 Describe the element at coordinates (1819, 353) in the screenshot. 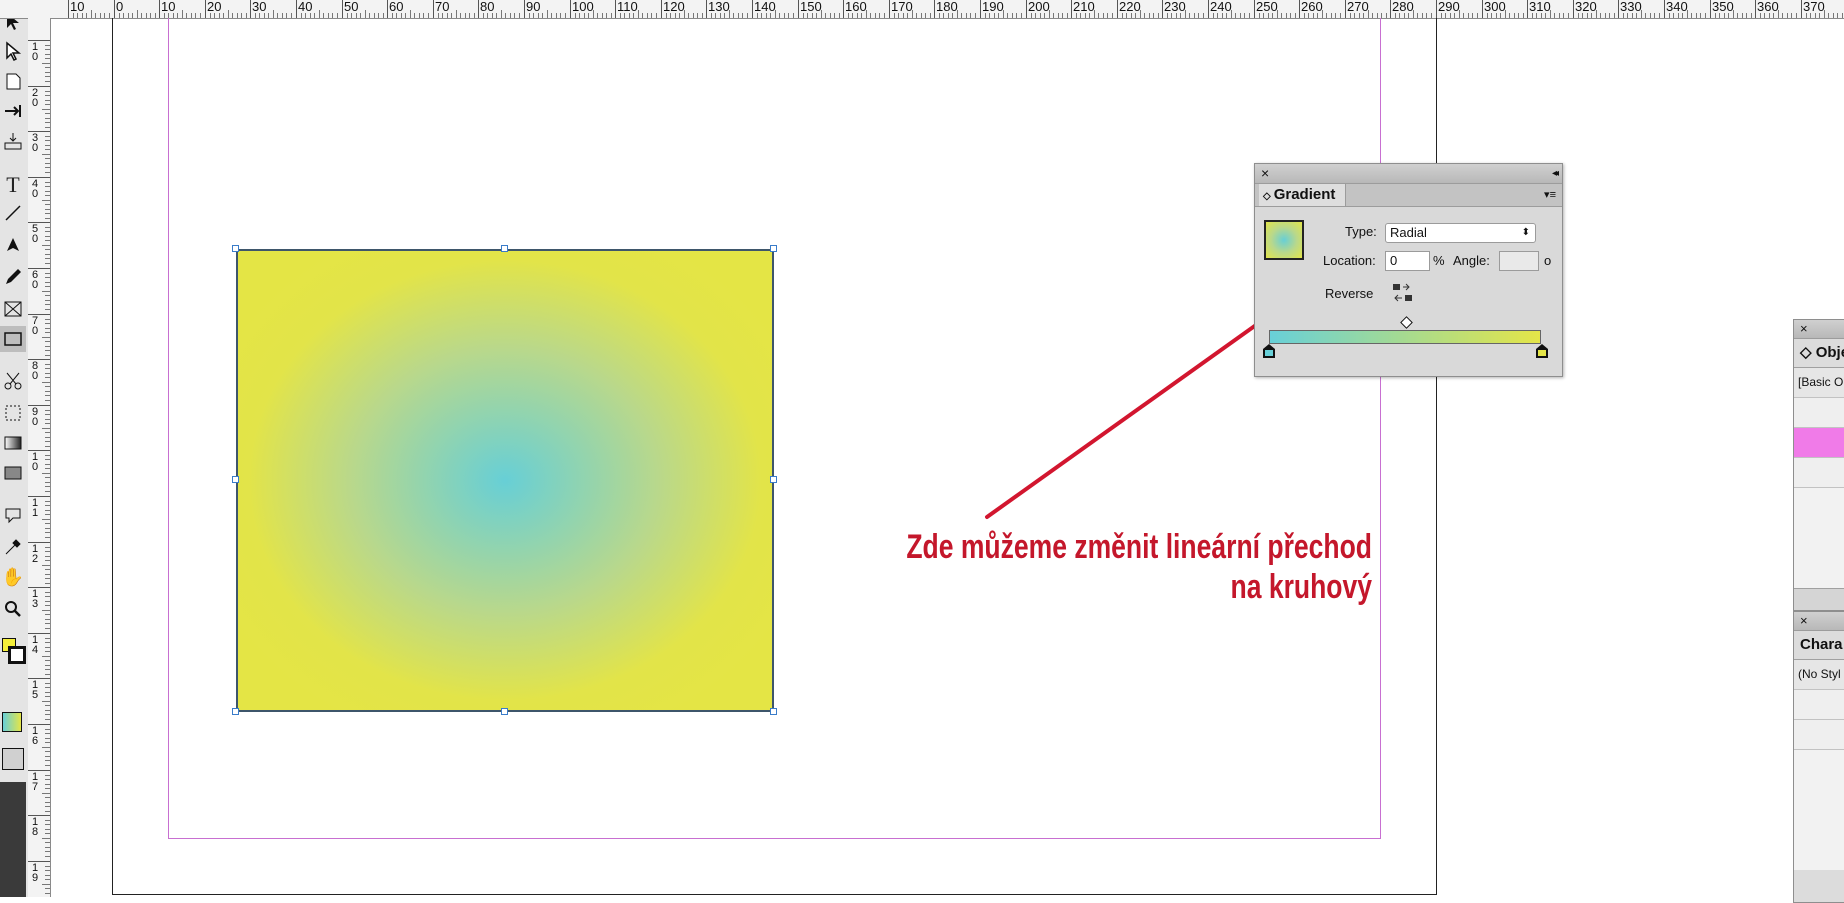

I see `tab-object-styles: ◇ Obje` at that location.